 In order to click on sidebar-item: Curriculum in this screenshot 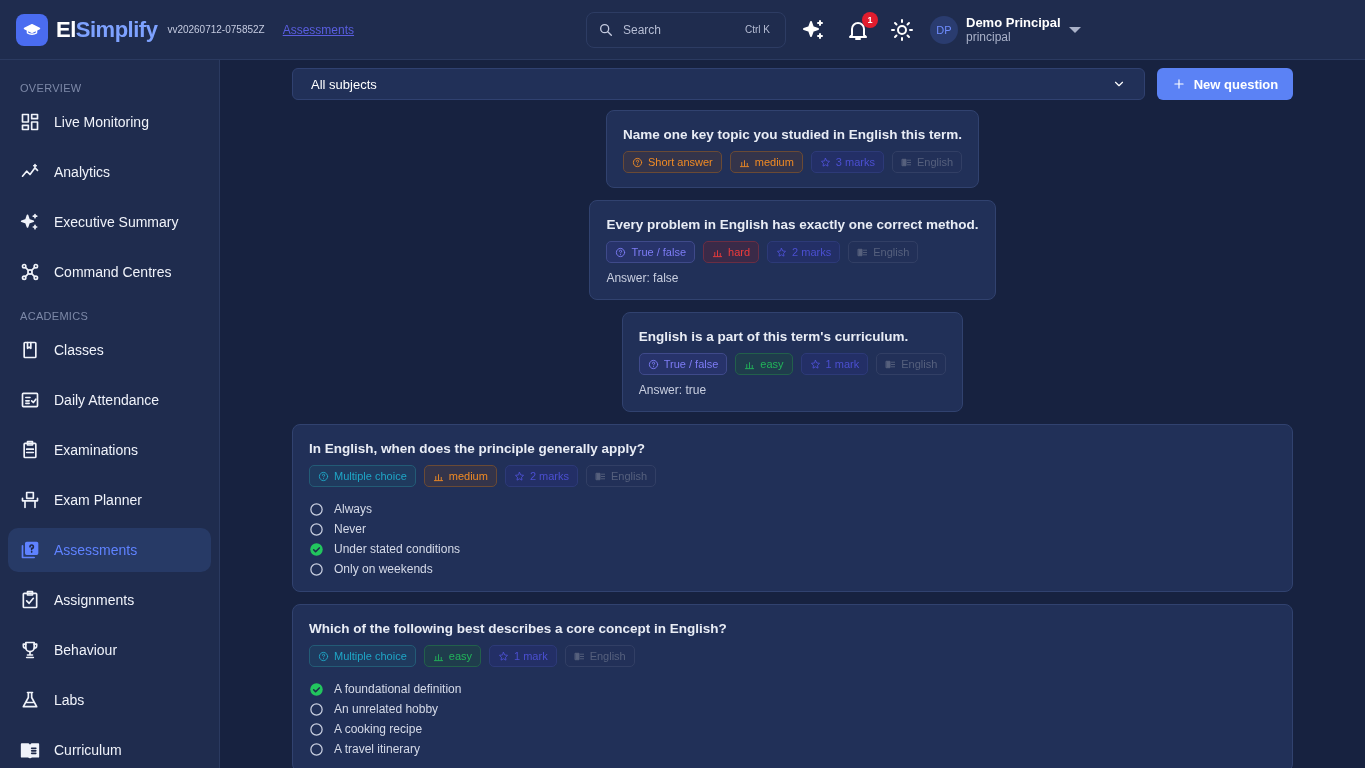, I will do `click(109, 748)`.